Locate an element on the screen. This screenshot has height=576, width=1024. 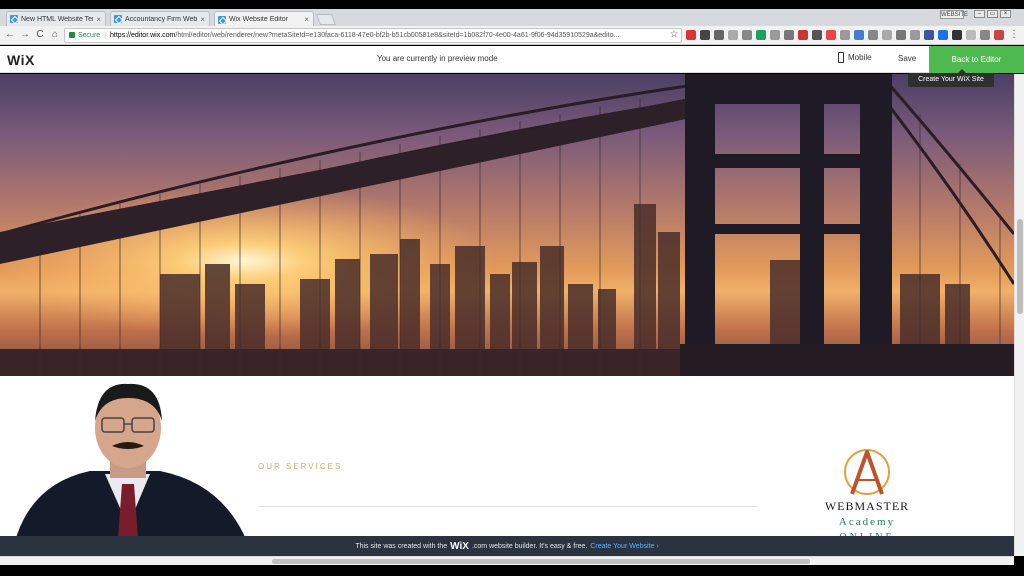
create-site-tooltip: Create Your WiX Site is located at coordinates (951, 78).